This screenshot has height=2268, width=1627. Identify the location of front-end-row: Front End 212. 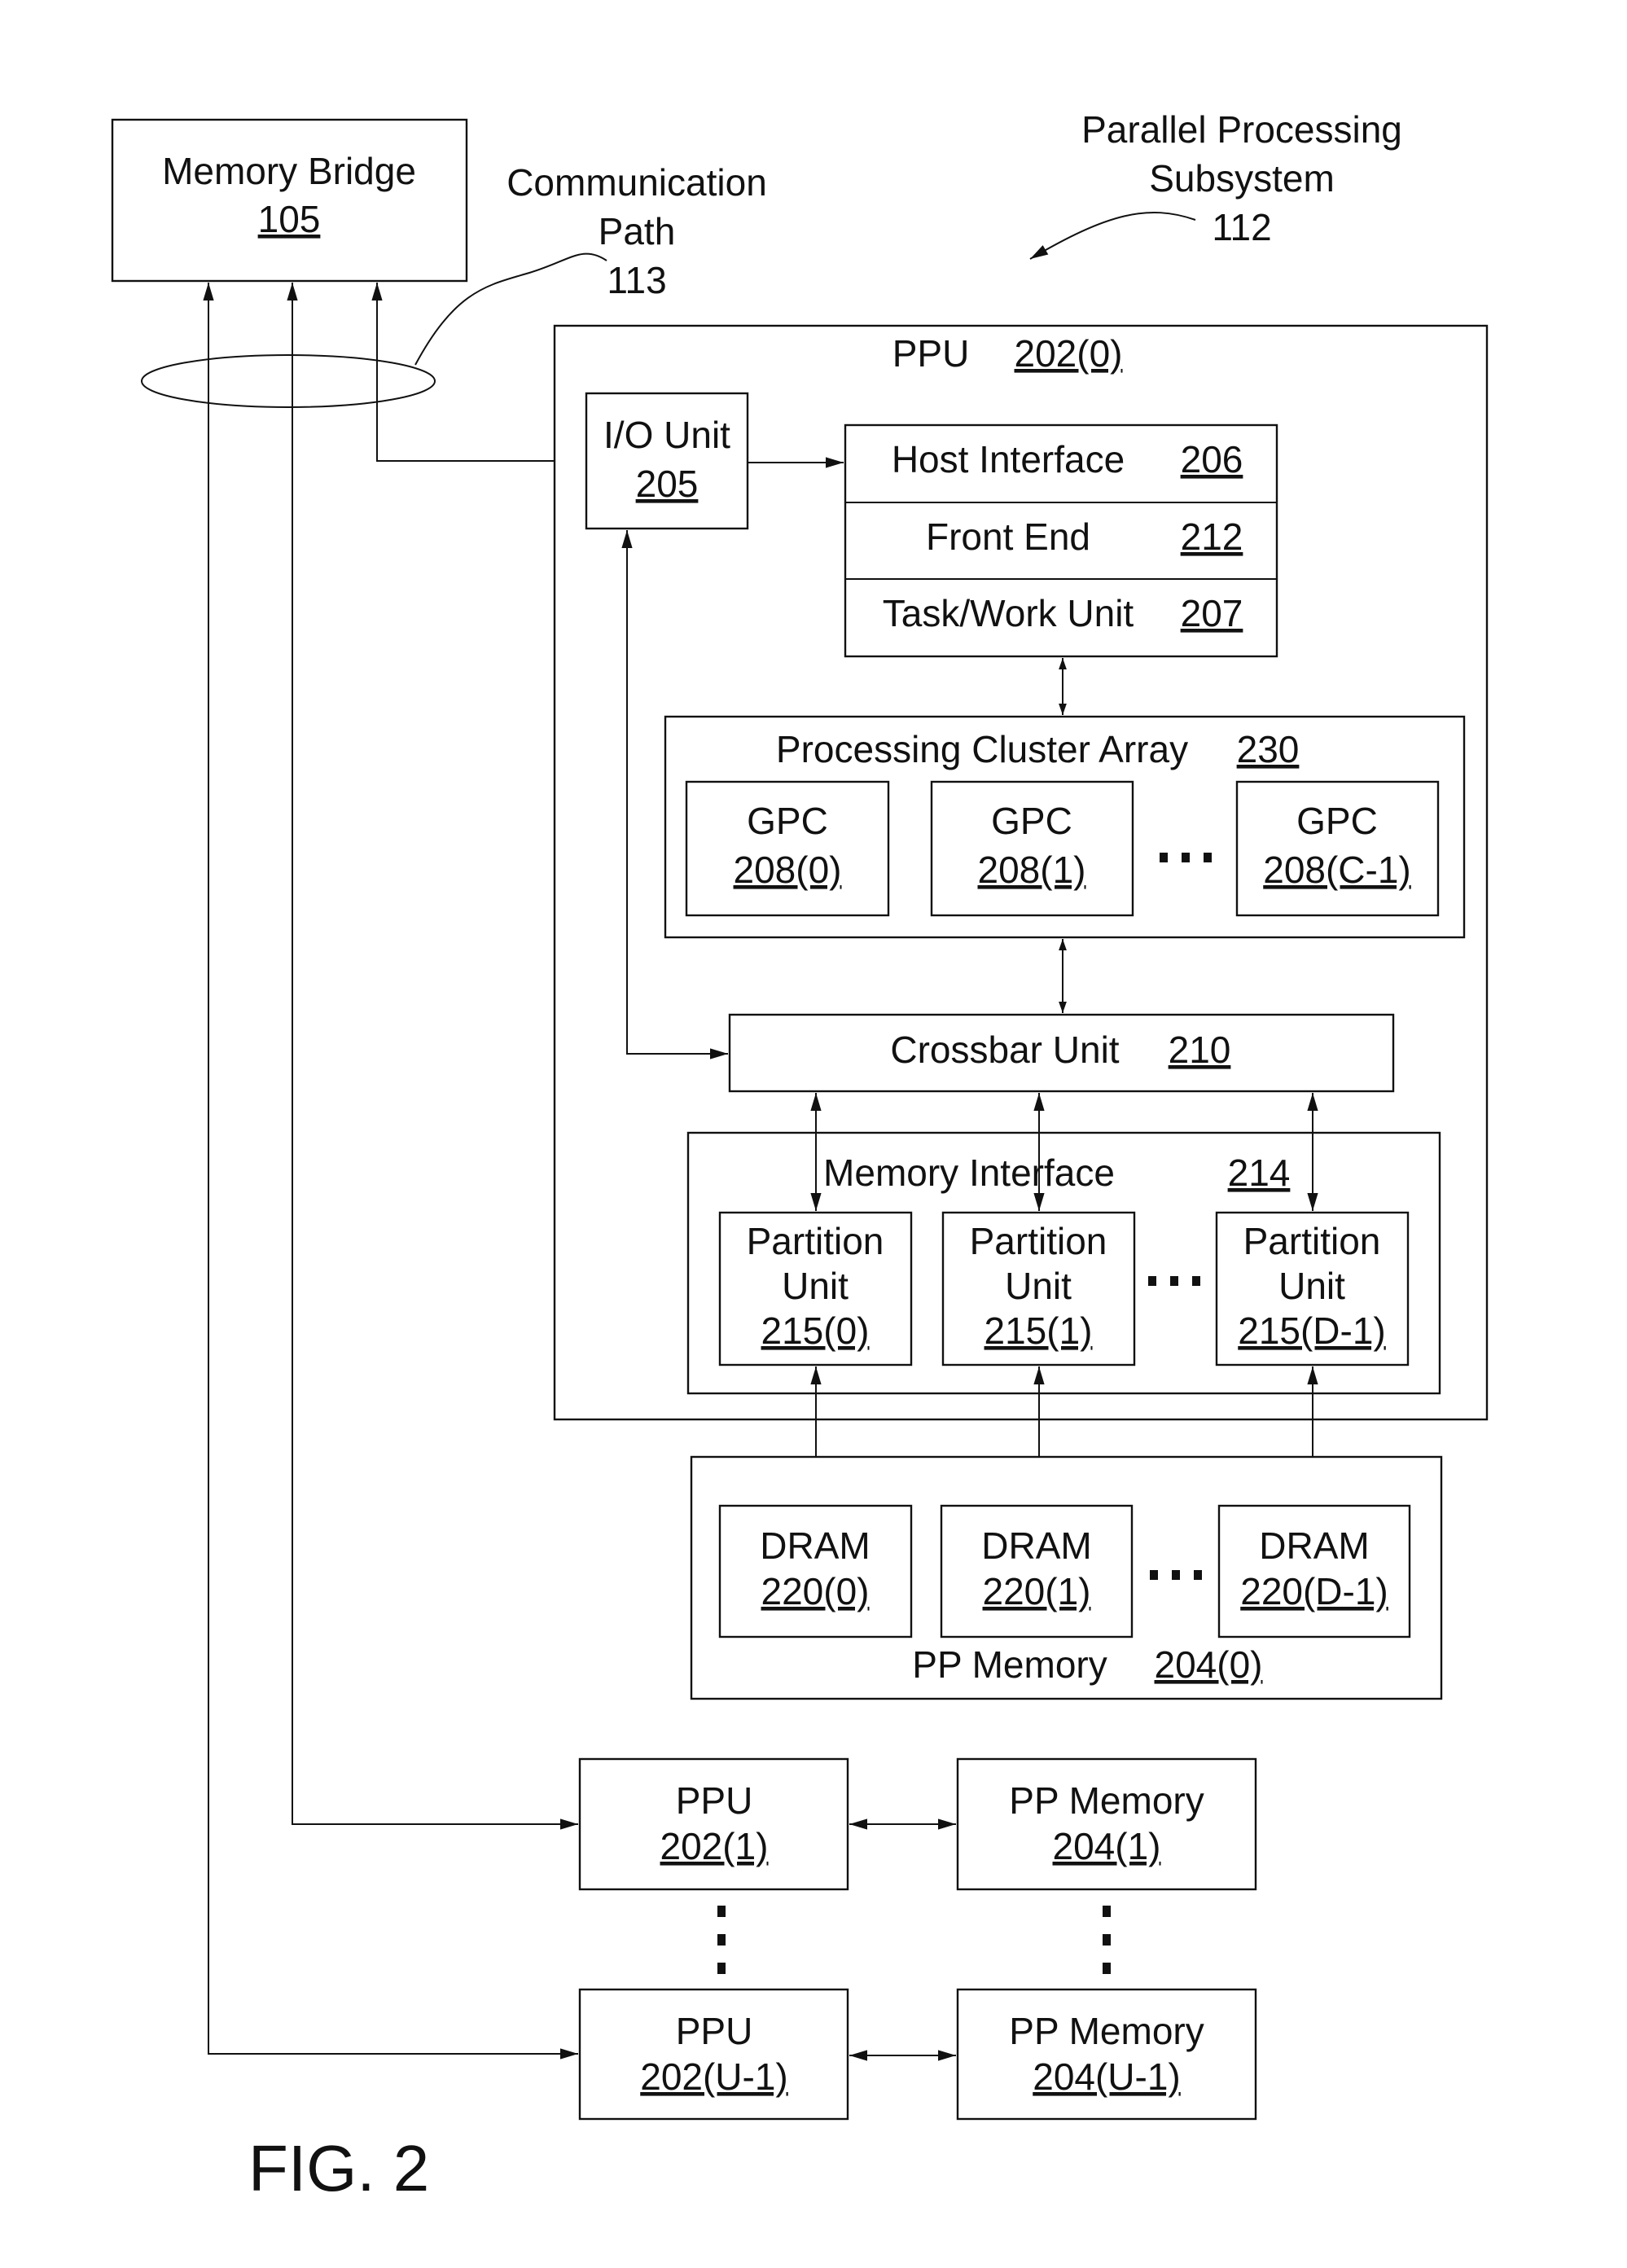
(1084, 537).